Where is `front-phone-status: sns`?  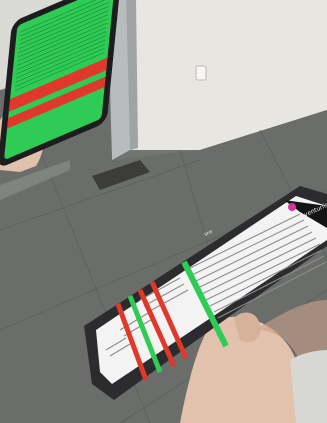
front-phone-status: sns is located at coordinates (208, 233).